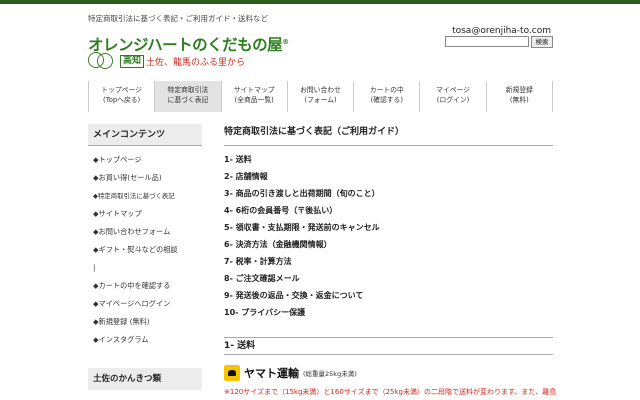  I want to click on sidebar-item-top: ◆トップページ, so click(145, 160).